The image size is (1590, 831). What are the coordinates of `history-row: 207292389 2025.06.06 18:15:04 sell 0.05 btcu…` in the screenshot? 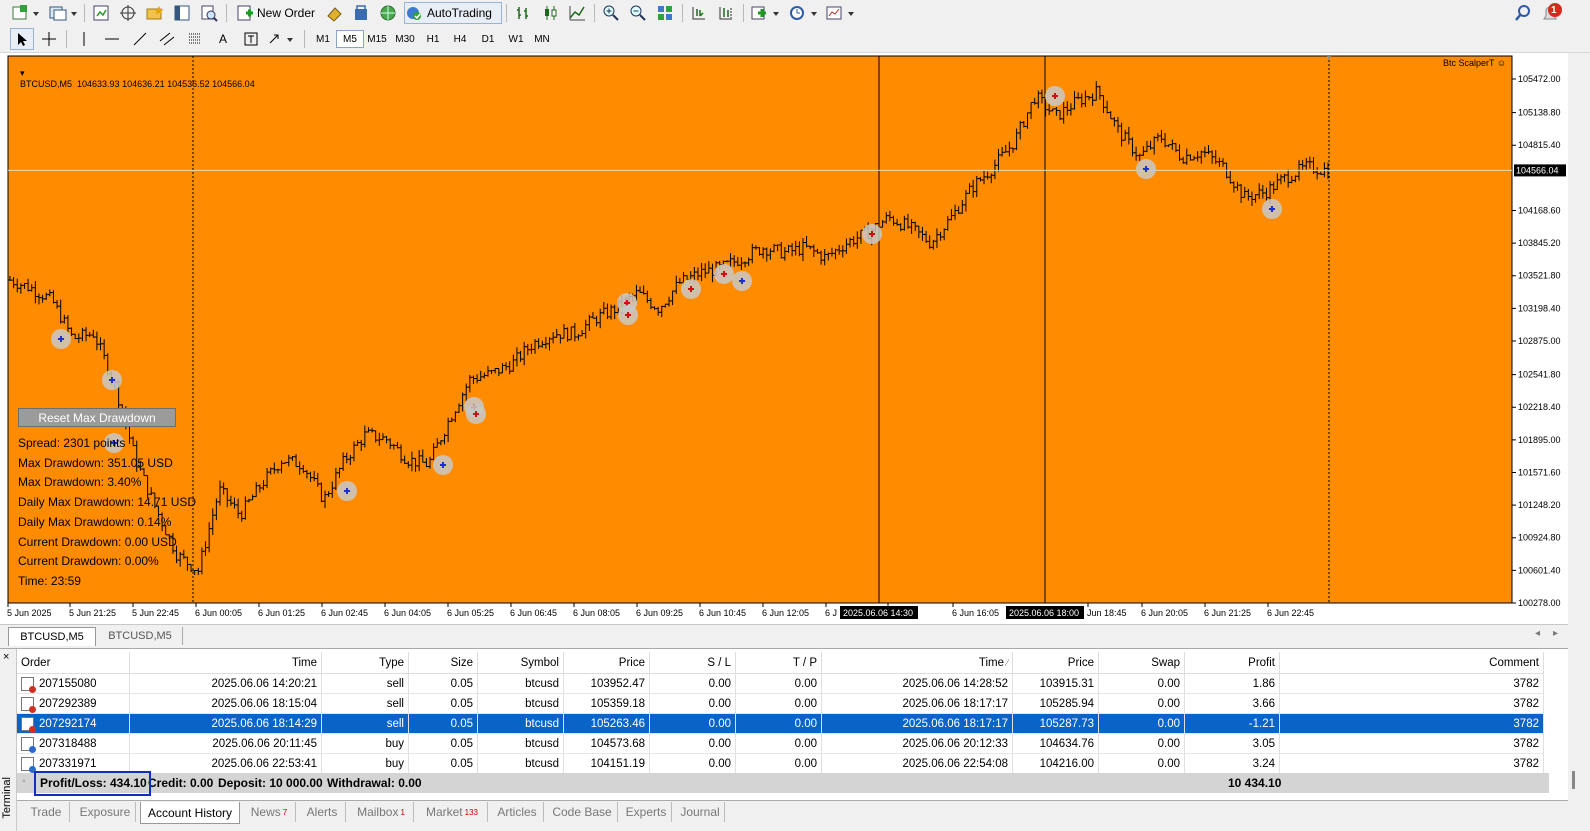 It's located at (780, 703).